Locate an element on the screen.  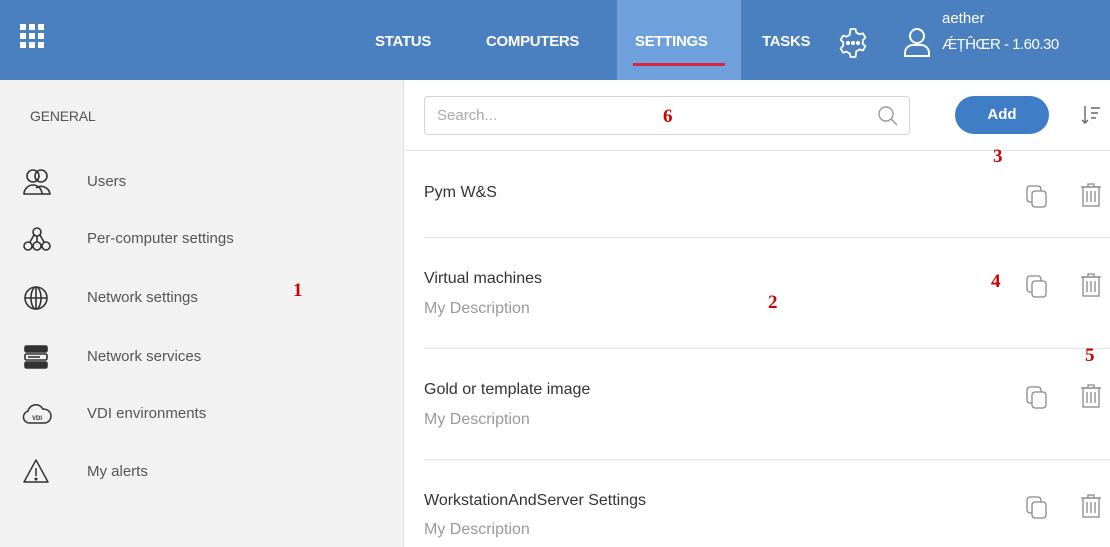
annotation-marker-3: 3 is located at coordinates (998, 156).